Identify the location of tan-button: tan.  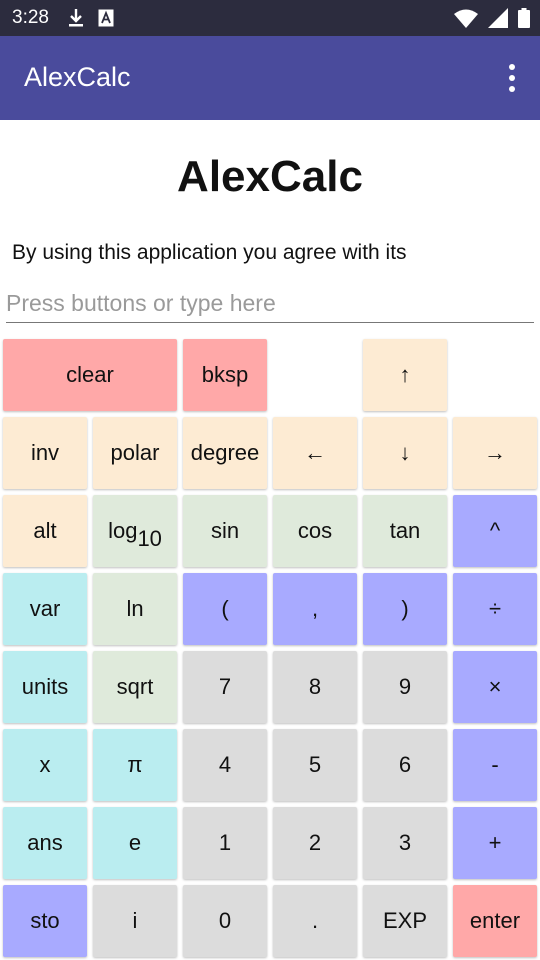
(405, 531).